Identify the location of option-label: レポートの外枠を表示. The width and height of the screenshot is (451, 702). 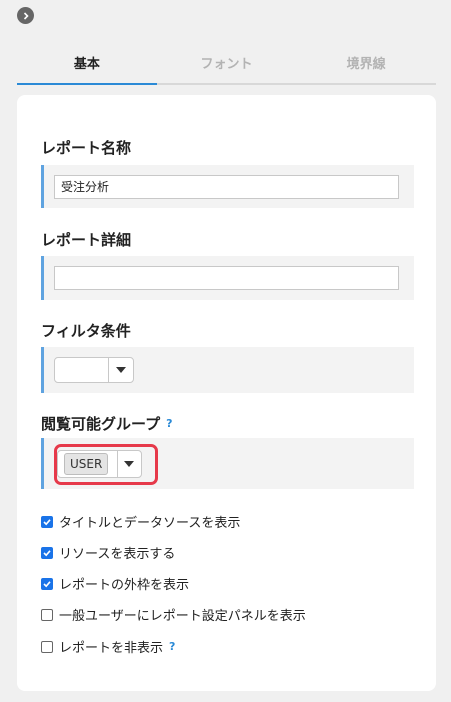
(124, 585).